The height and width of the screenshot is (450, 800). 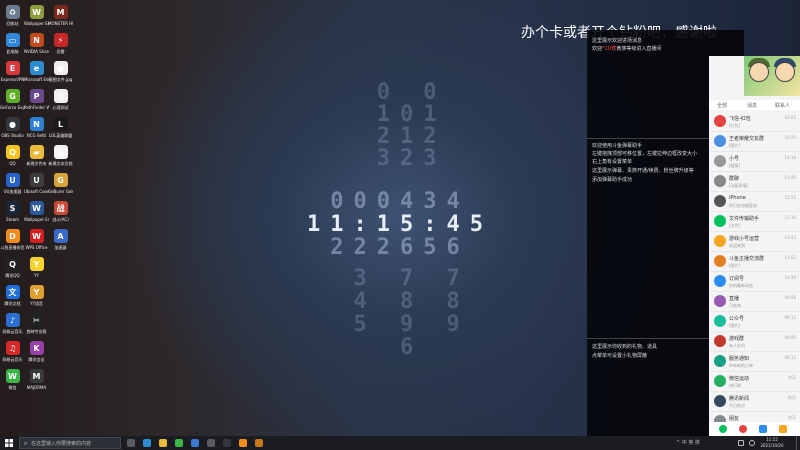 I want to click on tab-all: 全部, so click(x=722, y=105).